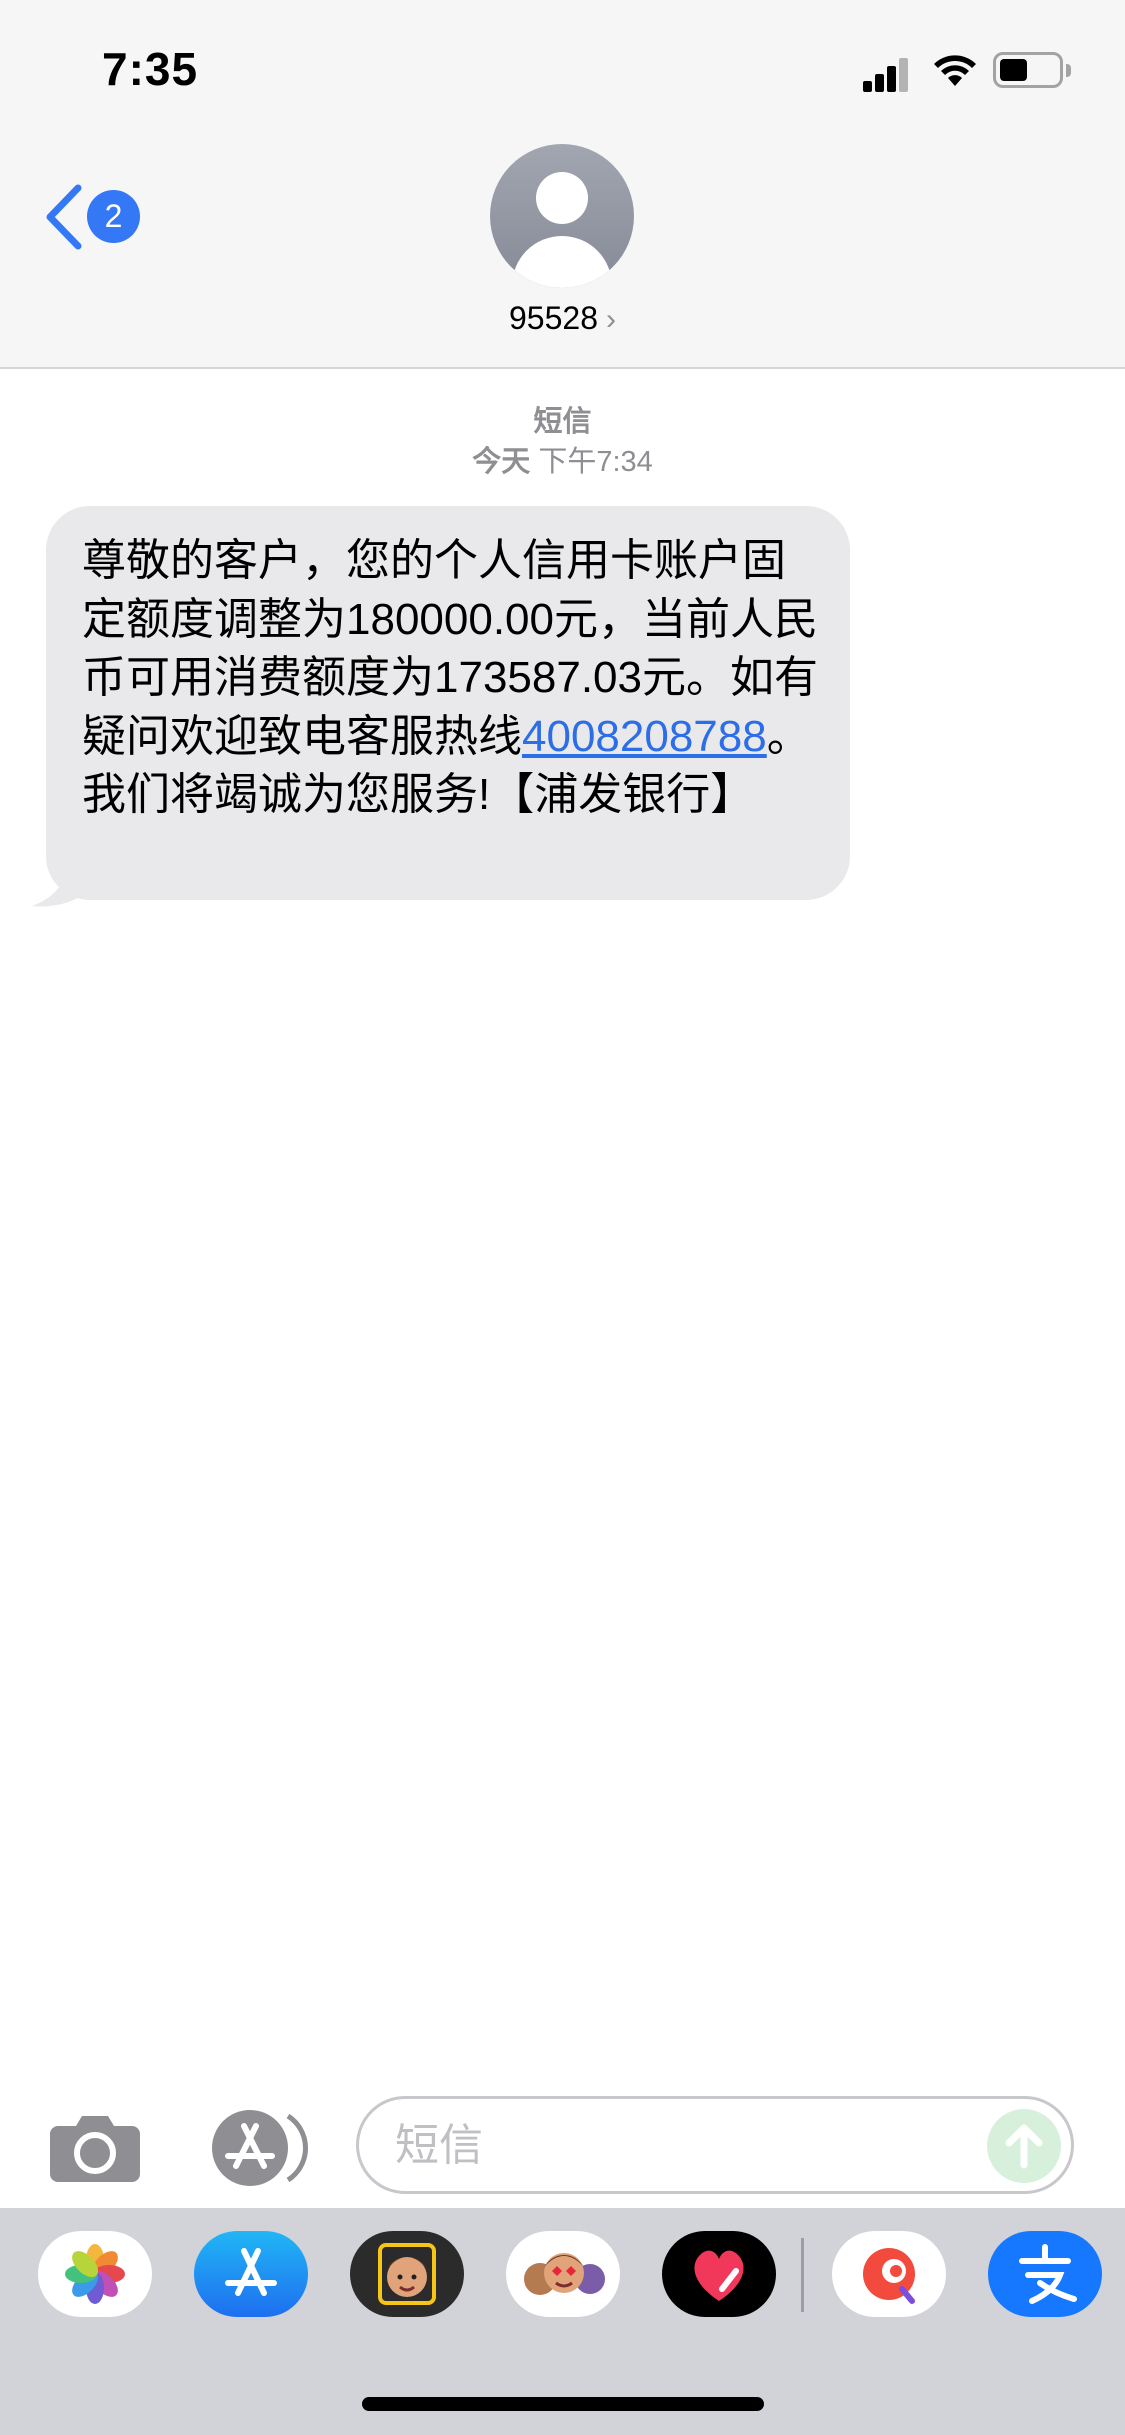 The image size is (1125, 2435). I want to click on contact-name: 95528, so click(553, 318).